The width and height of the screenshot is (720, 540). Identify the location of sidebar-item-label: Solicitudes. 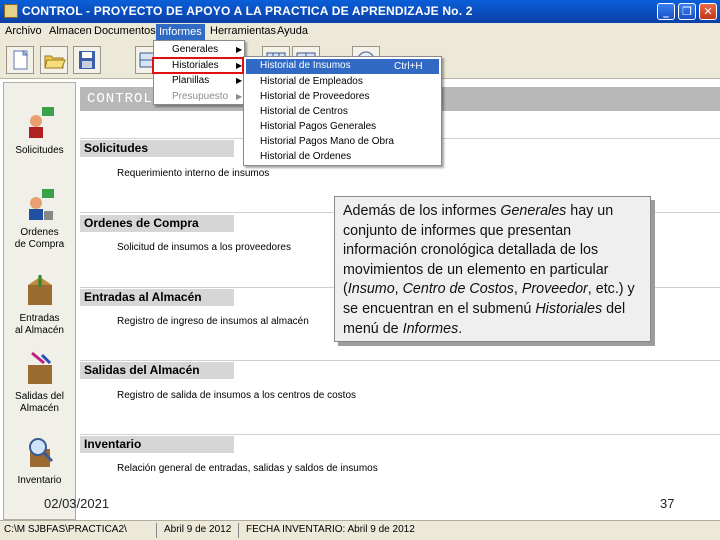
(39, 150).